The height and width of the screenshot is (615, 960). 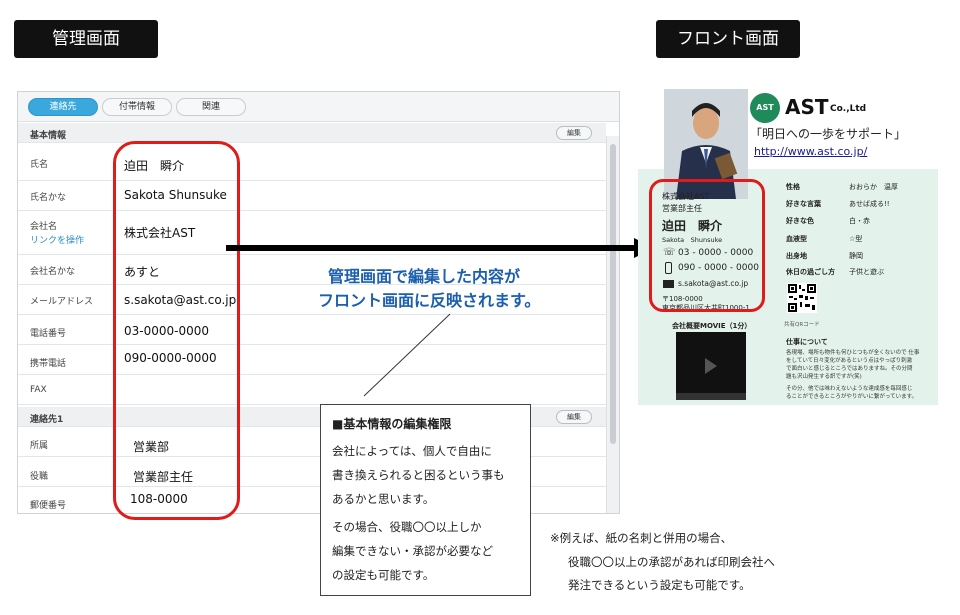 What do you see at coordinates (848, 109) in the screenshot?
I see `logo-suffix: Co.,Ltd` at bounding box center [848, 109].